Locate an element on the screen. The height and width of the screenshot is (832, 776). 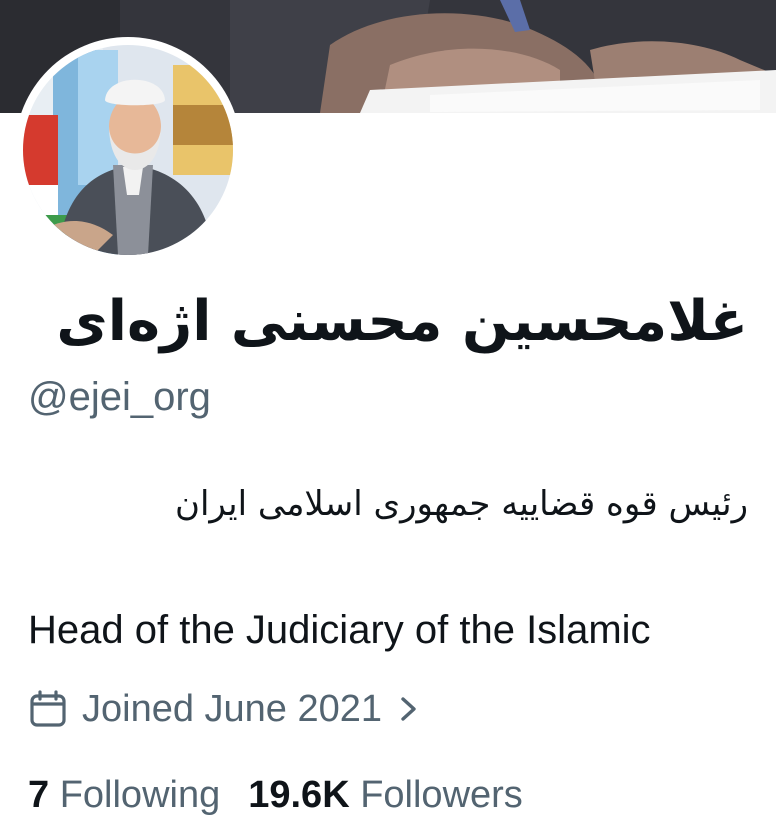
follow-stats: 7 Following 19.6K Followers is located at coordinates (275, 795).